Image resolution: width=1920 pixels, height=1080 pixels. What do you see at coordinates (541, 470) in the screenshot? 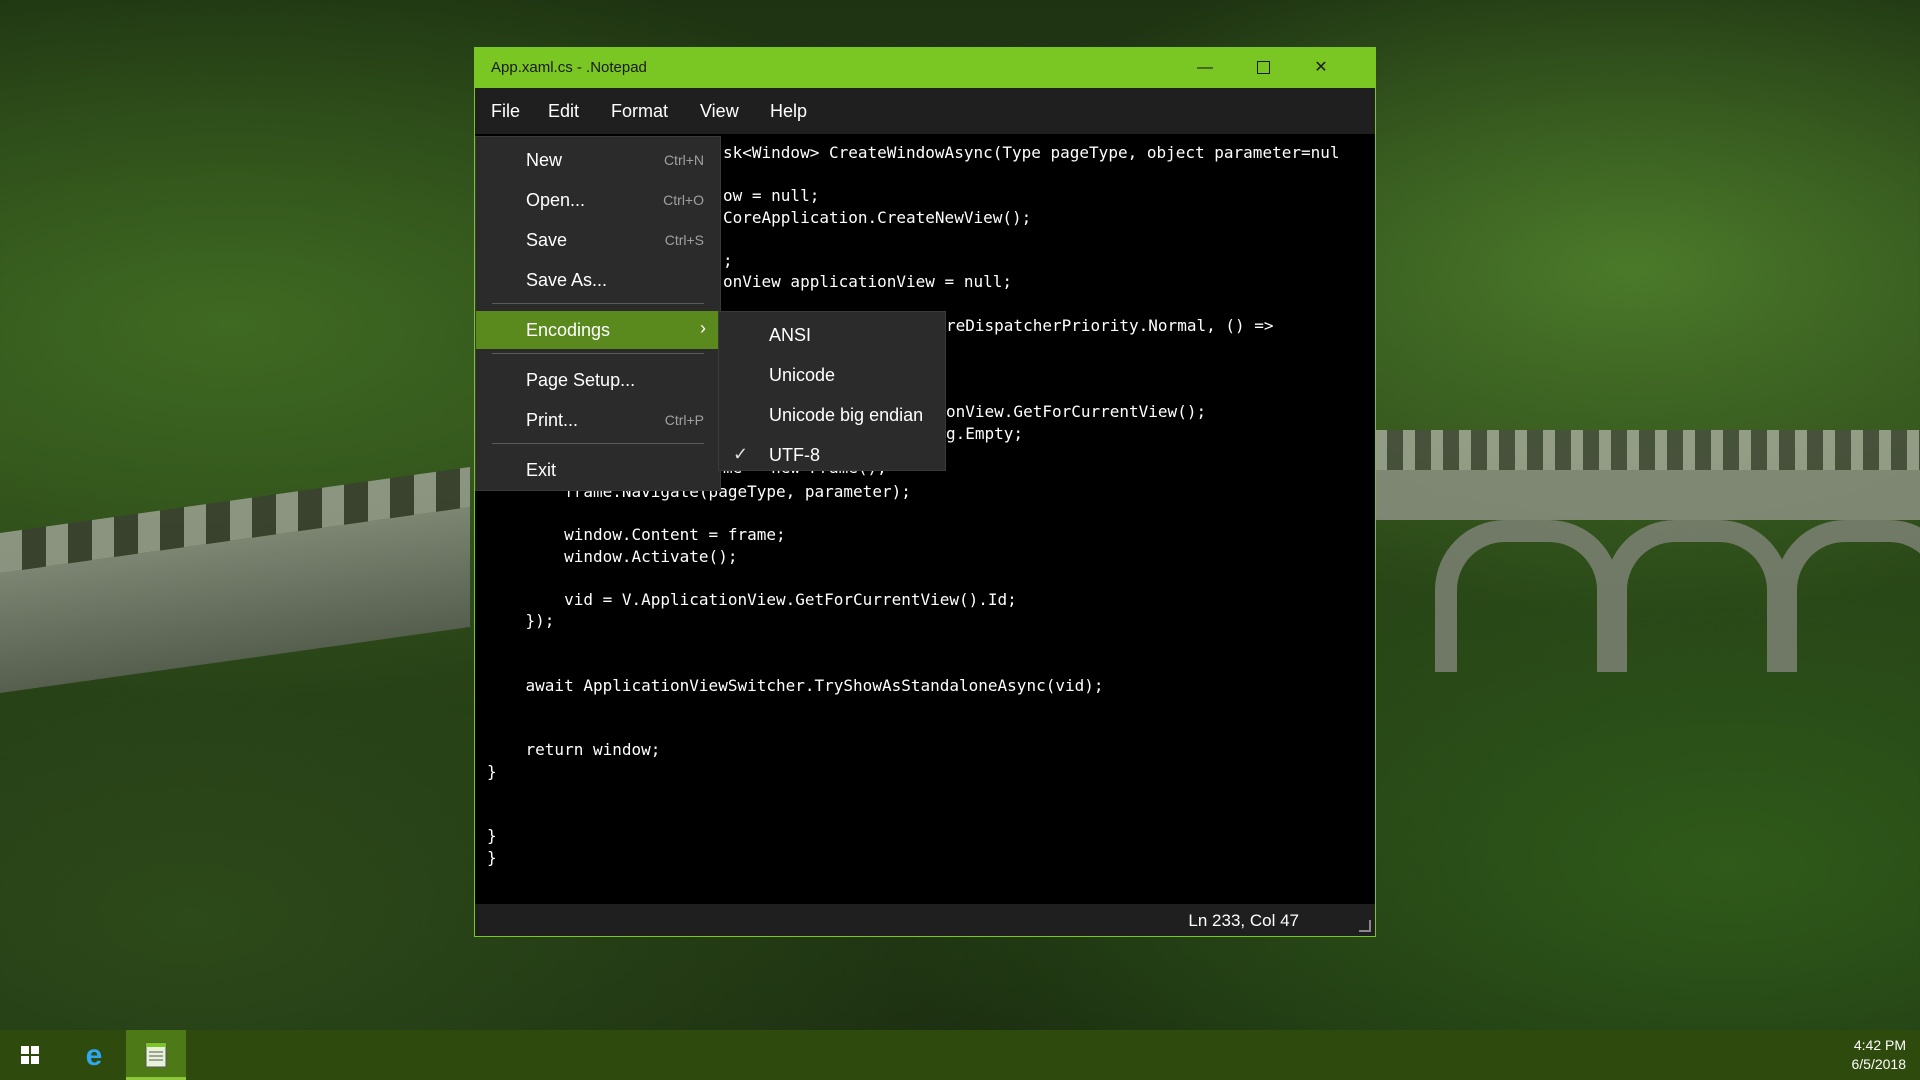
I see `menu-item-label: Exit` at bounding box center [541, 470].